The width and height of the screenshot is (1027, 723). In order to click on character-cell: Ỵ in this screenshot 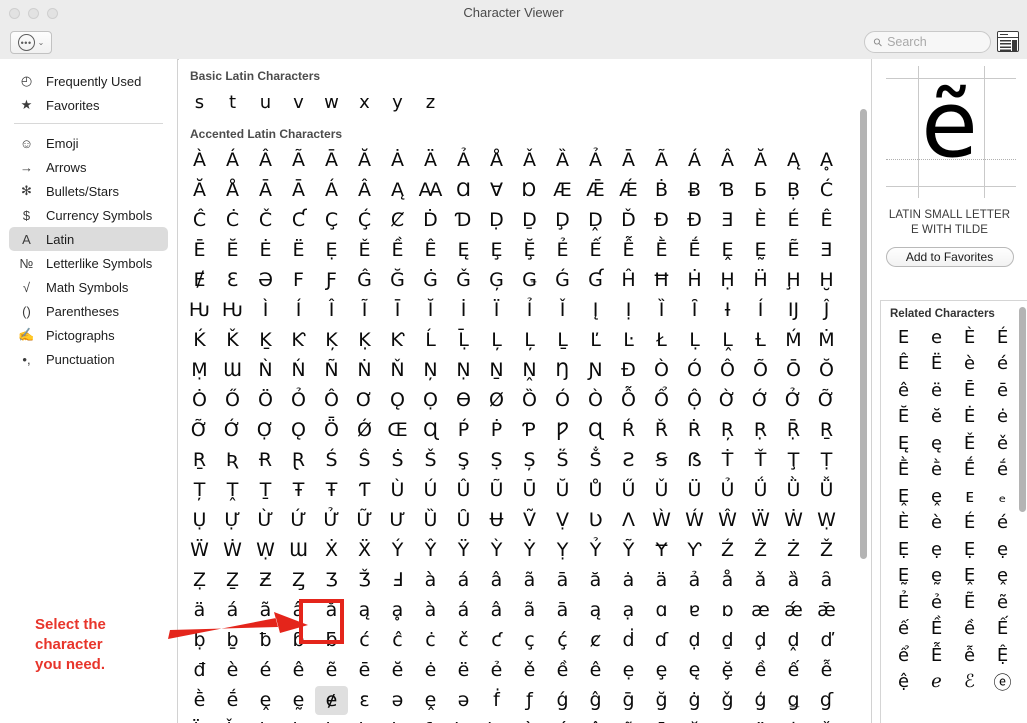, I will do `click(562, 550)`.